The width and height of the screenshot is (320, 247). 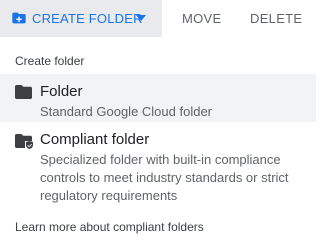 I want to click on create-folder-label: CREATE FOLDER, so click(x=87, y=18).